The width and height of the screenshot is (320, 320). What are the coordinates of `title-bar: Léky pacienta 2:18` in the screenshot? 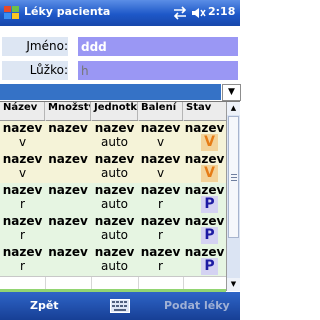 It's located at (120, 13).